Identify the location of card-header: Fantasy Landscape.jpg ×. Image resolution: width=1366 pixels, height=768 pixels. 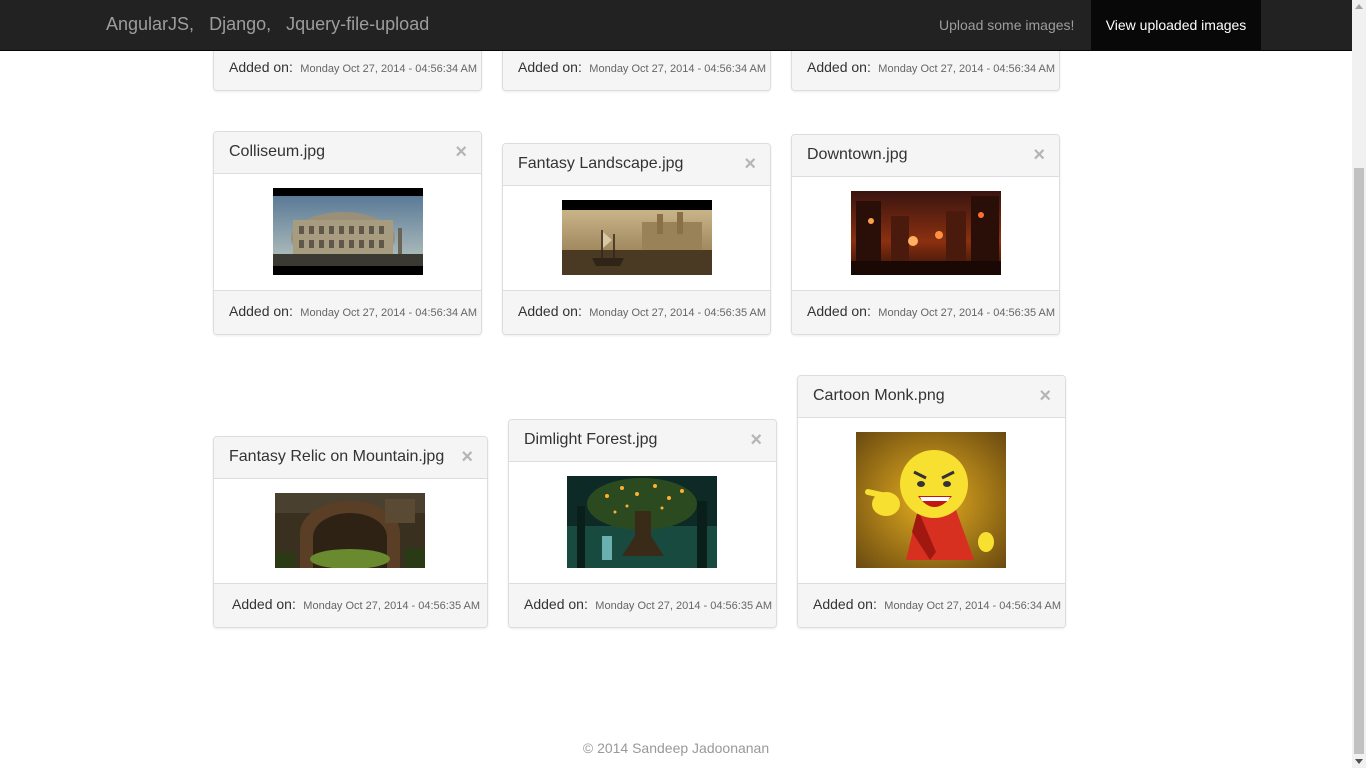
(636, 165).